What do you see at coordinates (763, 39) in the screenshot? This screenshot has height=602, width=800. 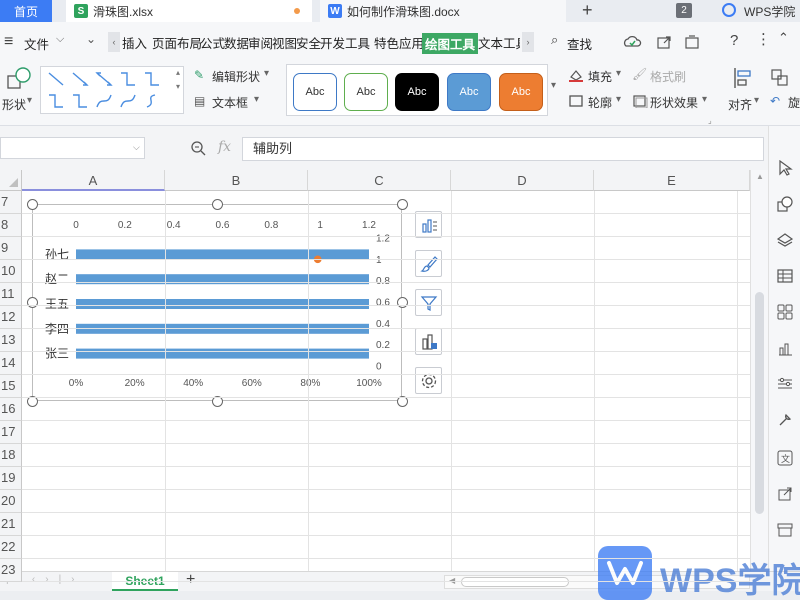 I see `more-options-icon: ⋮` at bounding box center [763, 39].